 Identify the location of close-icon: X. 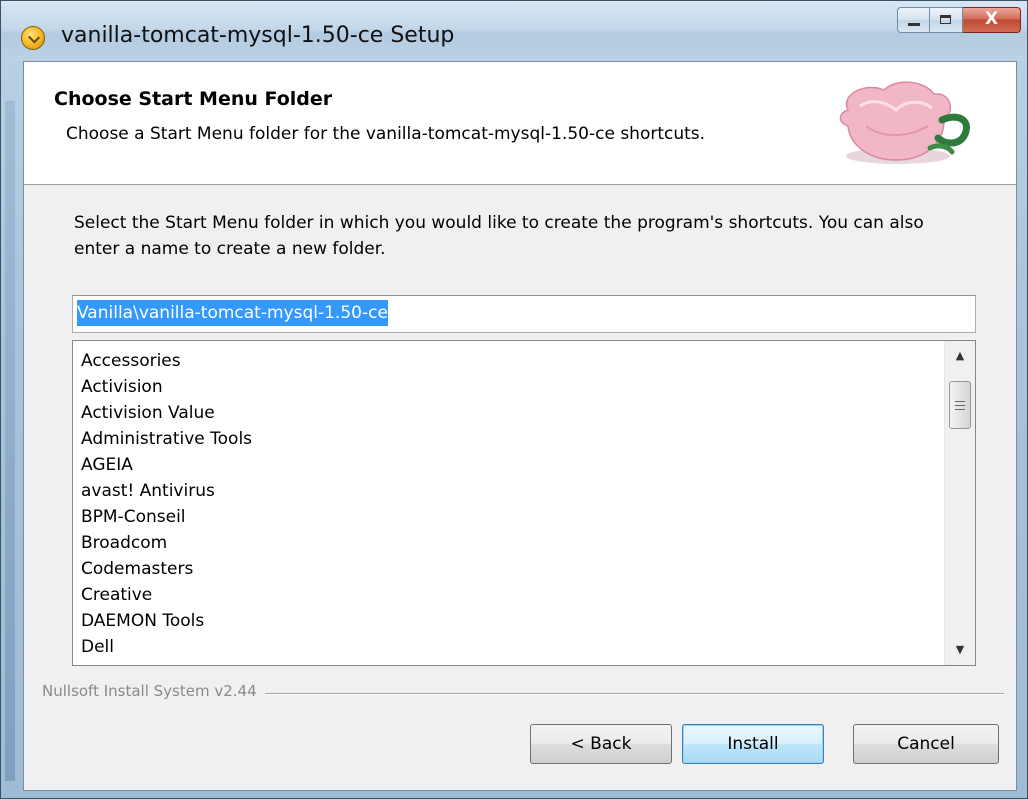
(991, 19).